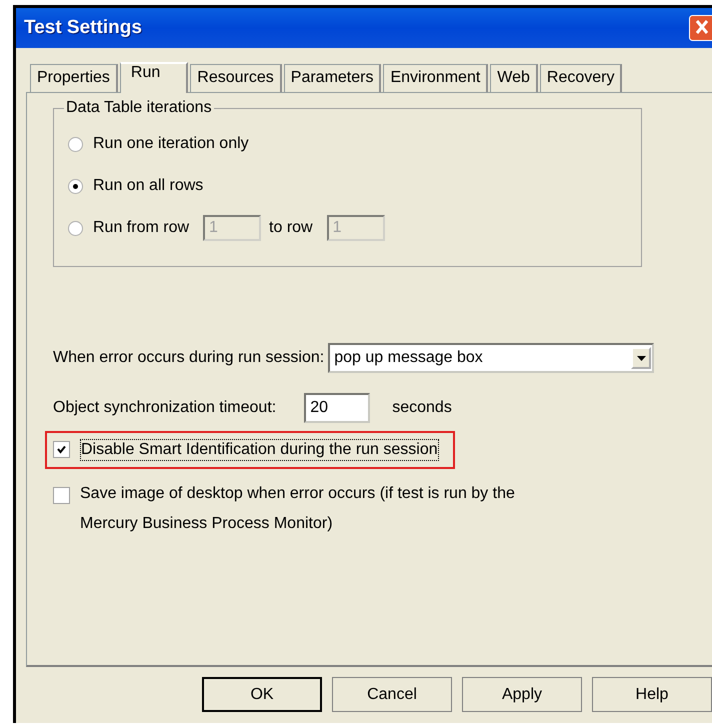 The image size is (712, 727). I want to click on radio-label: Run one iteration only, so click(171, 144).